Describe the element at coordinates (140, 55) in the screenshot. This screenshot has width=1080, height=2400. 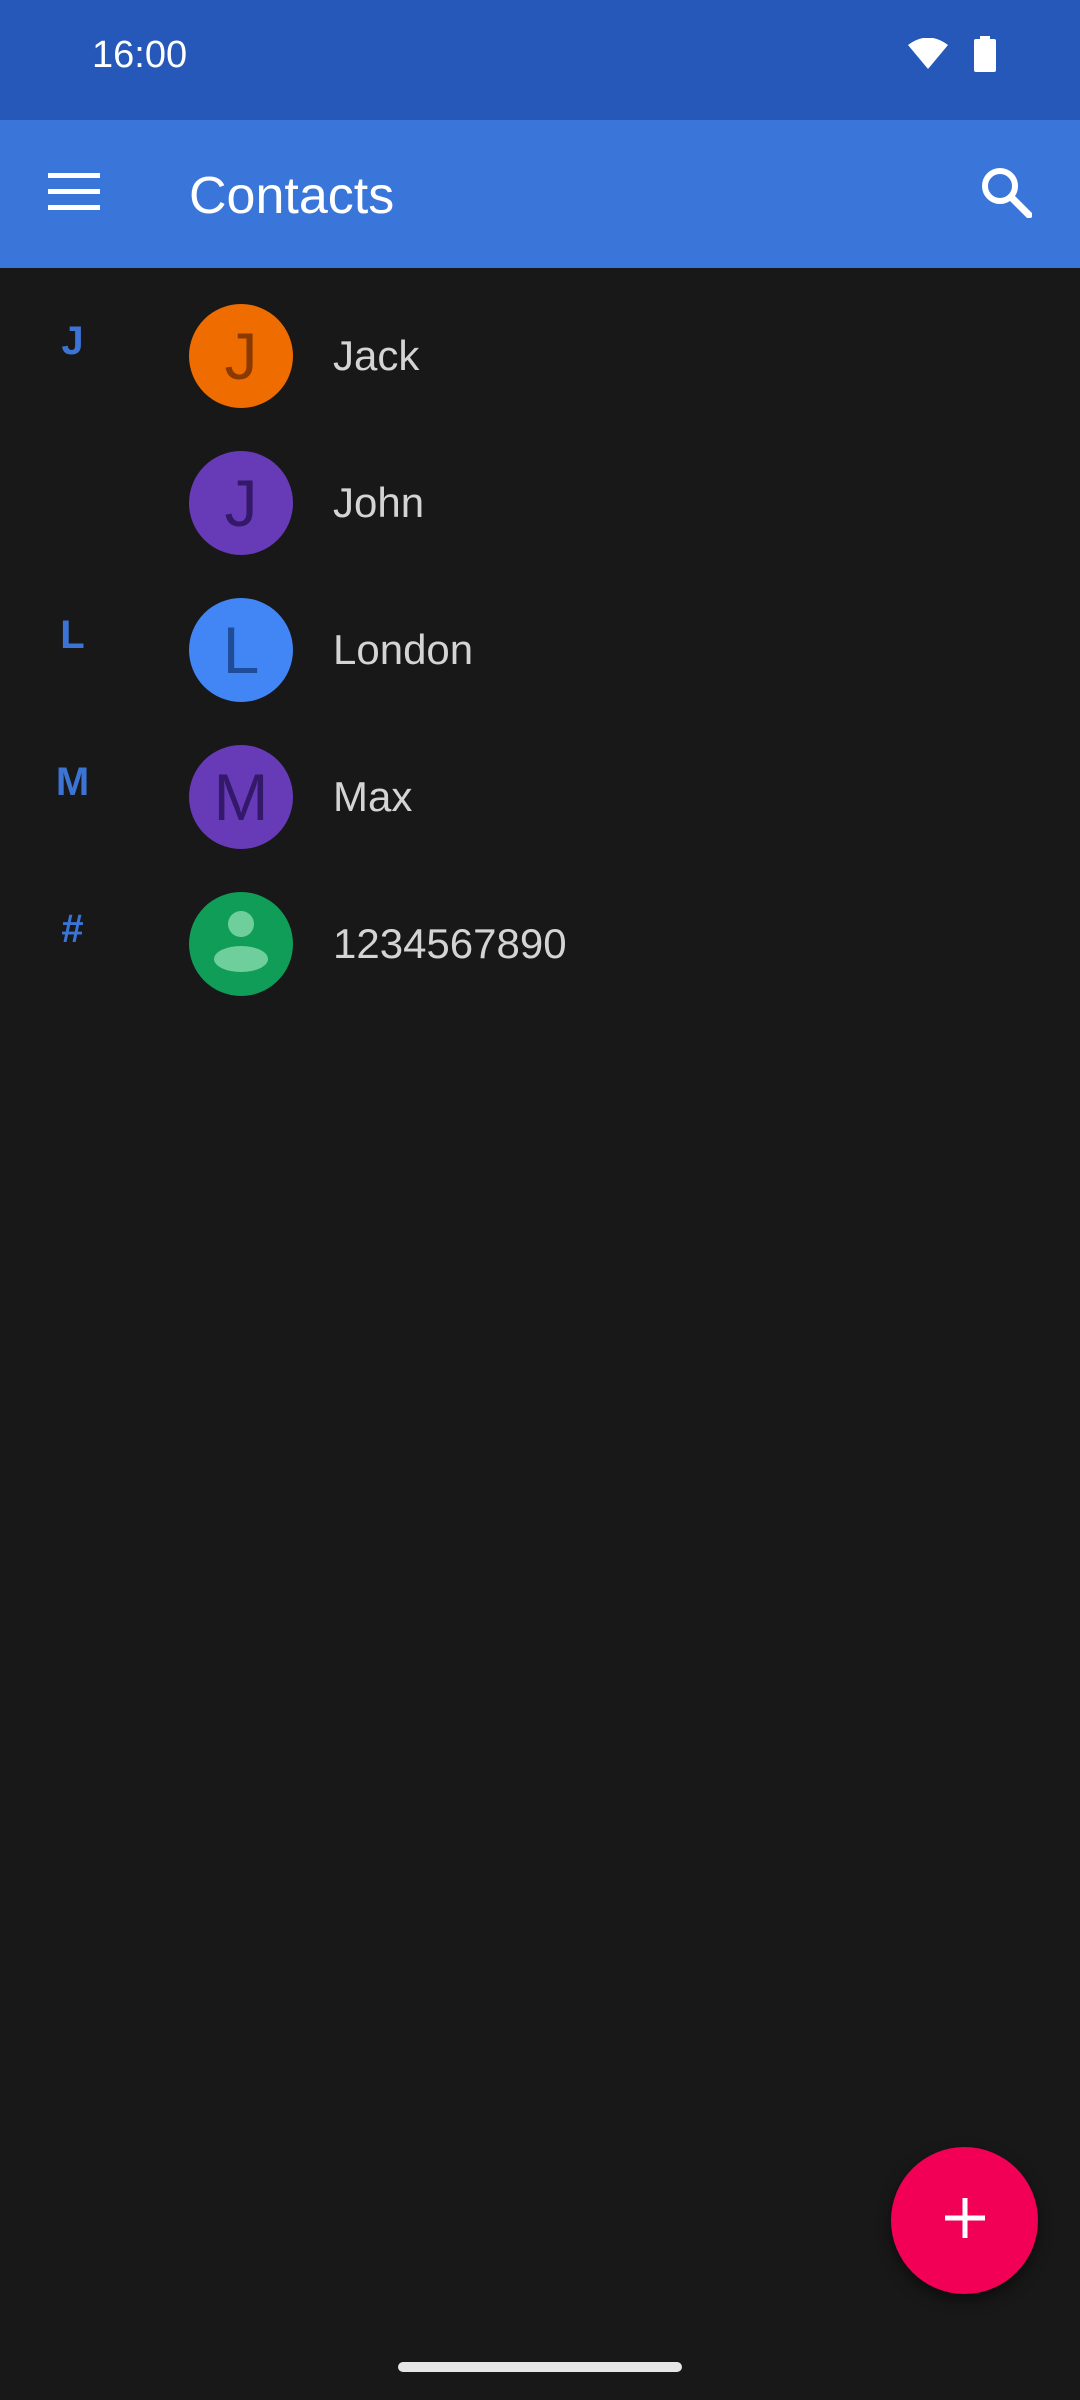
I see `status-time: 16:00` at that location.